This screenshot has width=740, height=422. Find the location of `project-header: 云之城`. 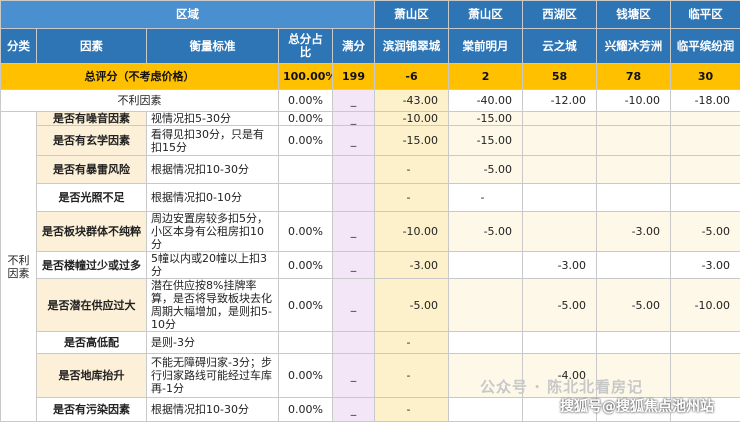

project-header: 云之城 is located at coordinates (560, 46).